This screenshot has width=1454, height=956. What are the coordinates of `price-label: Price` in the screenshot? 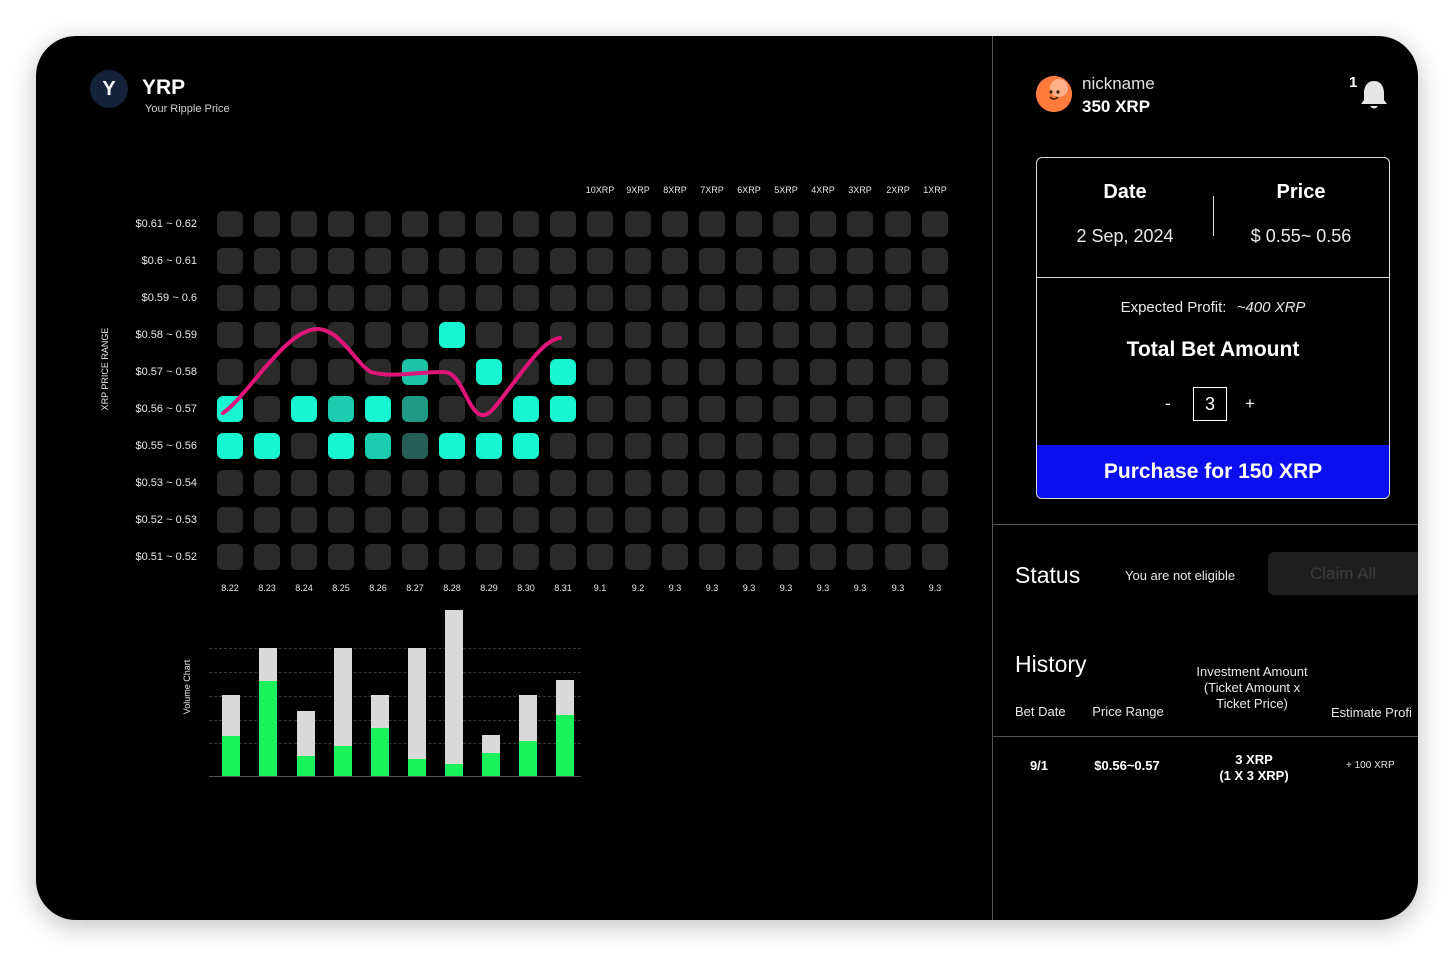 It's located at (1301, 192).